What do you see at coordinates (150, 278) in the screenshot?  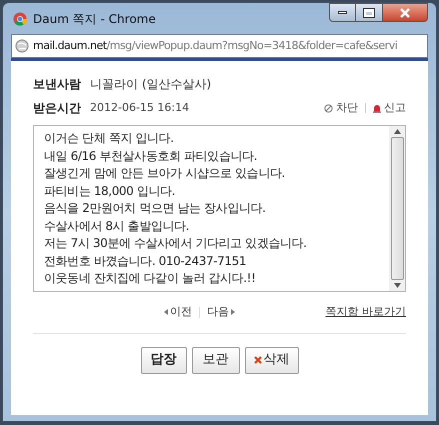 I see `message-line: 이웃동네 잔치집에 다같이 놀러 갑시다.!!` at bounding box center [150, 278].